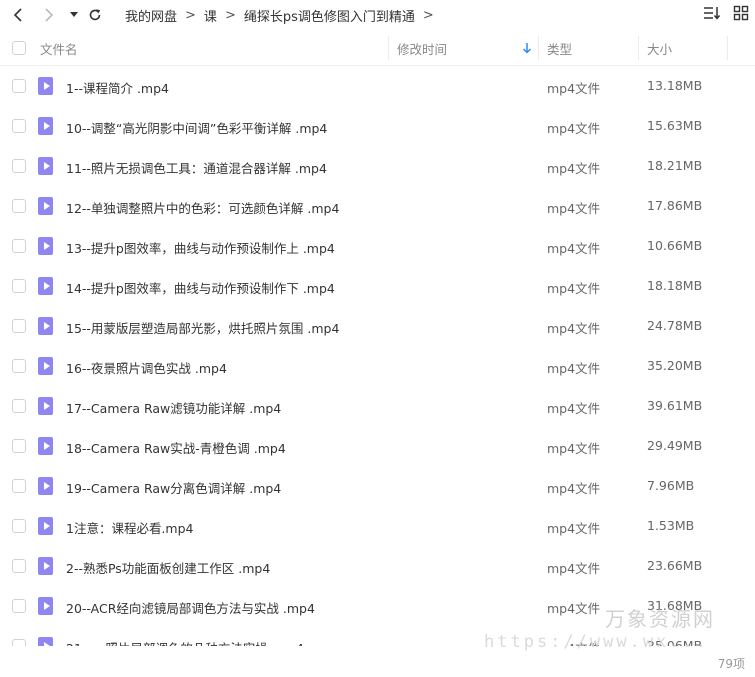 The width and height of the screenshot is (755, 677). I want to click on history-dropdown-button, so click(74, 15).